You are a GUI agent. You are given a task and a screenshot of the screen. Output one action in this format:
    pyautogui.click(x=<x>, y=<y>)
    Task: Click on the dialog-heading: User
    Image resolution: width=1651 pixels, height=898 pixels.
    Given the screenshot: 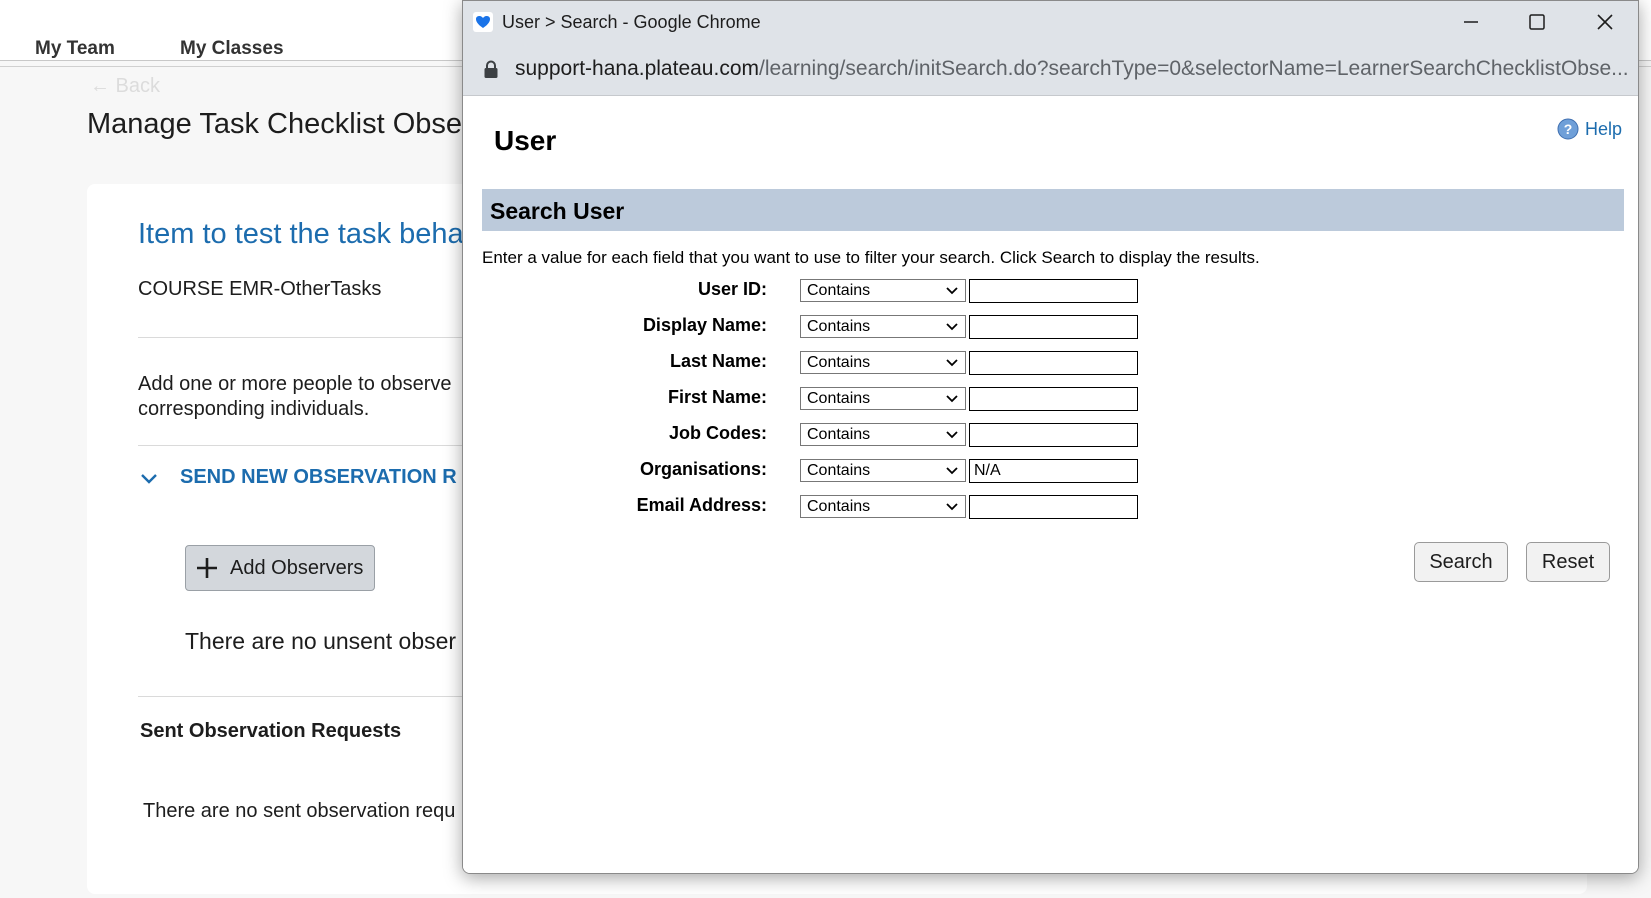 What is the action you would take?
    pyautogui.click(x=525, y=140)
    